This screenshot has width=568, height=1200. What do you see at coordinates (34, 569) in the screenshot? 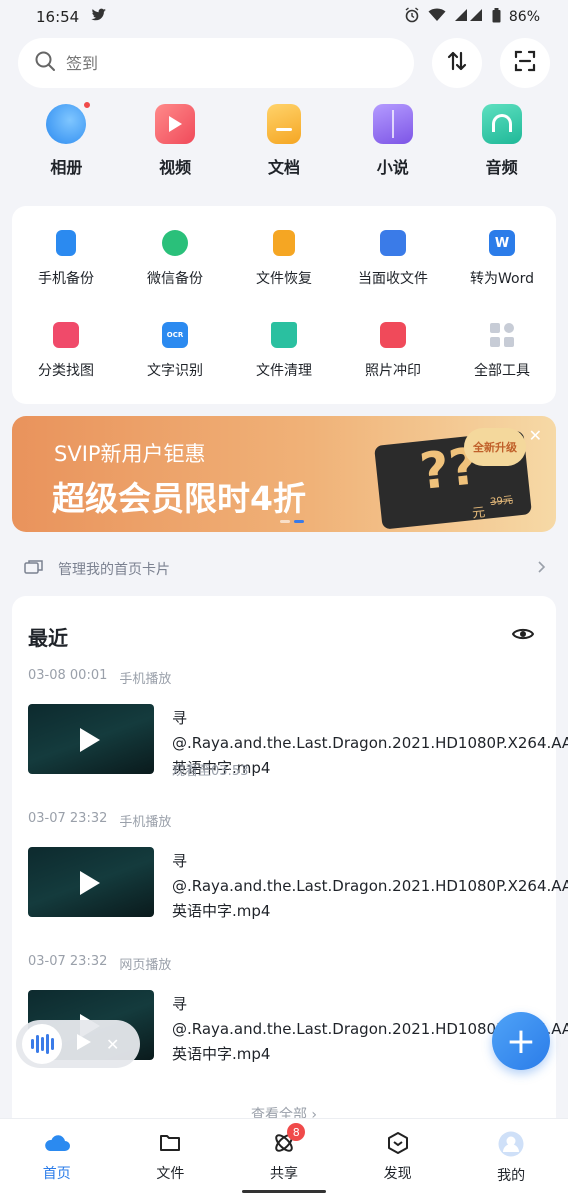
I see `cards-icon` at bounding box center [34, 569].